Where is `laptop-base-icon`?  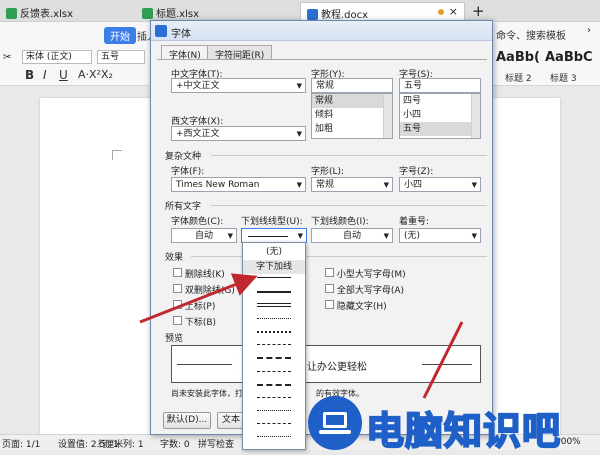 laptop-base-icon is located at coordinates (335, 432).